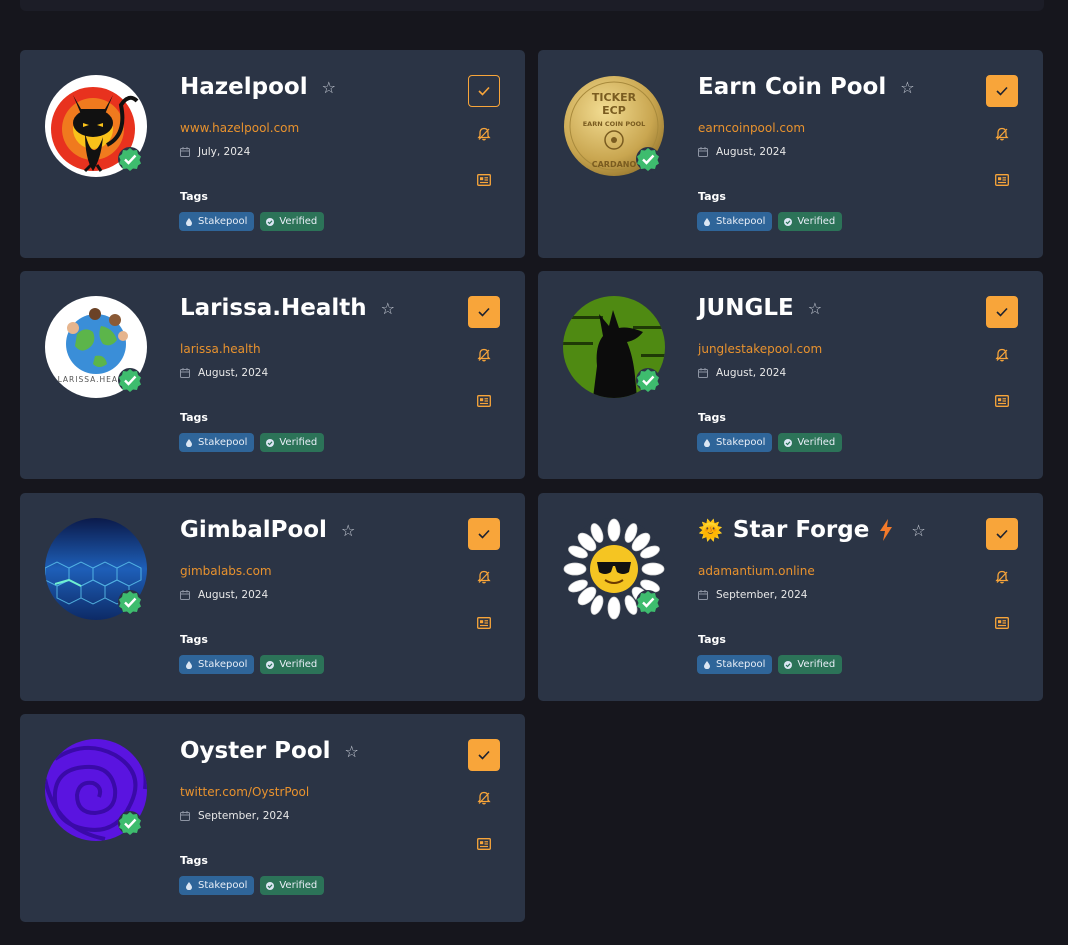  Describe the element at coordinates (816, 221) in the screenshot. I see `tag-label: Verified` at that location.